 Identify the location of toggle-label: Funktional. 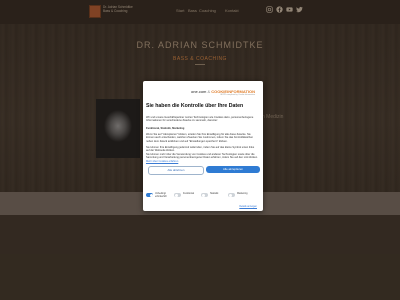
(189, 193).